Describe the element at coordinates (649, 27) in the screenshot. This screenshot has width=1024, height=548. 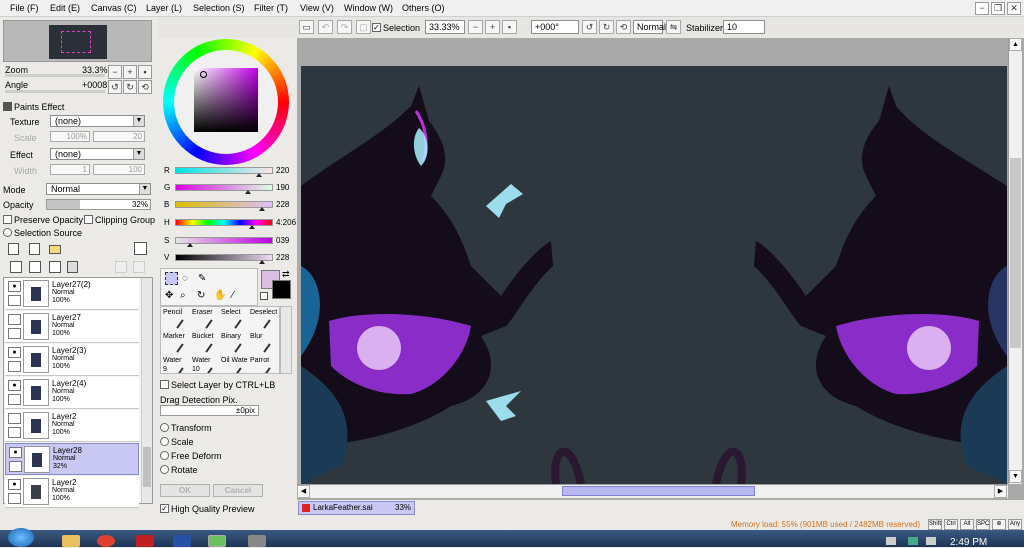
I see `blend-field: Normal` at that location.